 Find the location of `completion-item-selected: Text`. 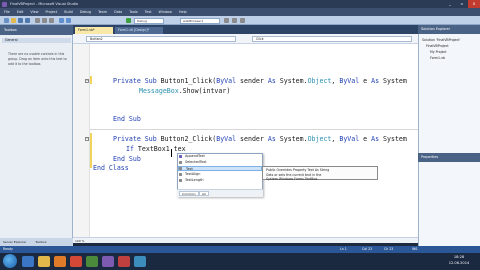

completion-item-selected: Text is located at coordinates (220, 168).